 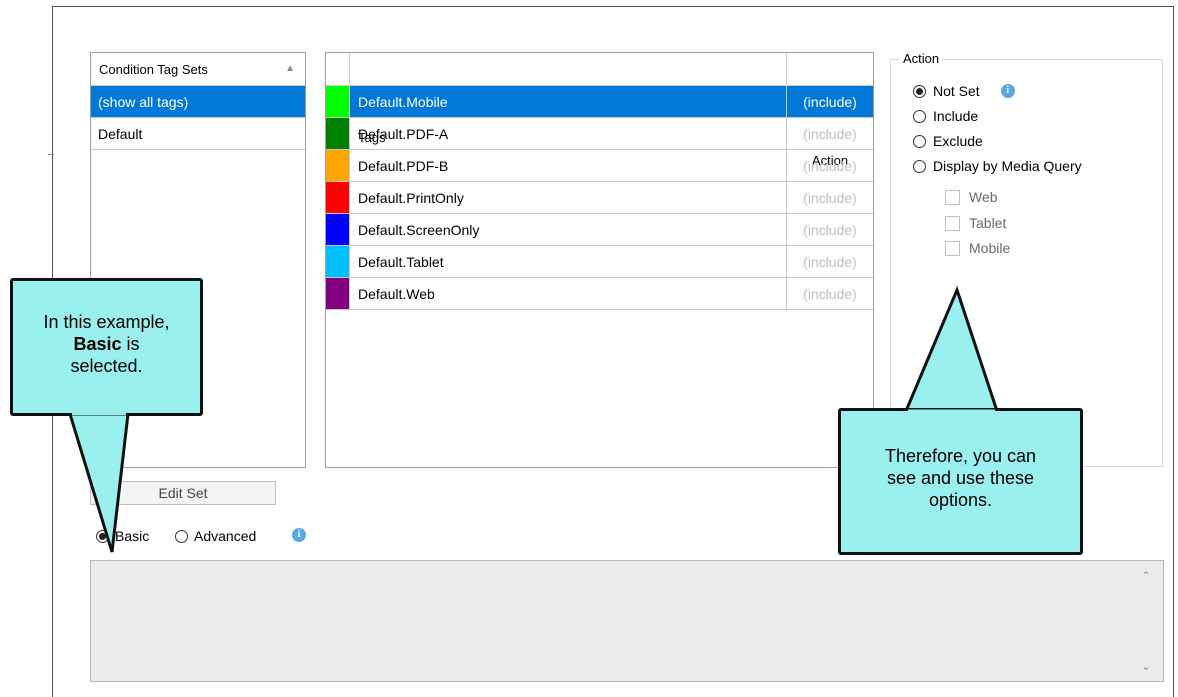 I want to click on basic-mode-label: Basic, so click(x=132, y=536).